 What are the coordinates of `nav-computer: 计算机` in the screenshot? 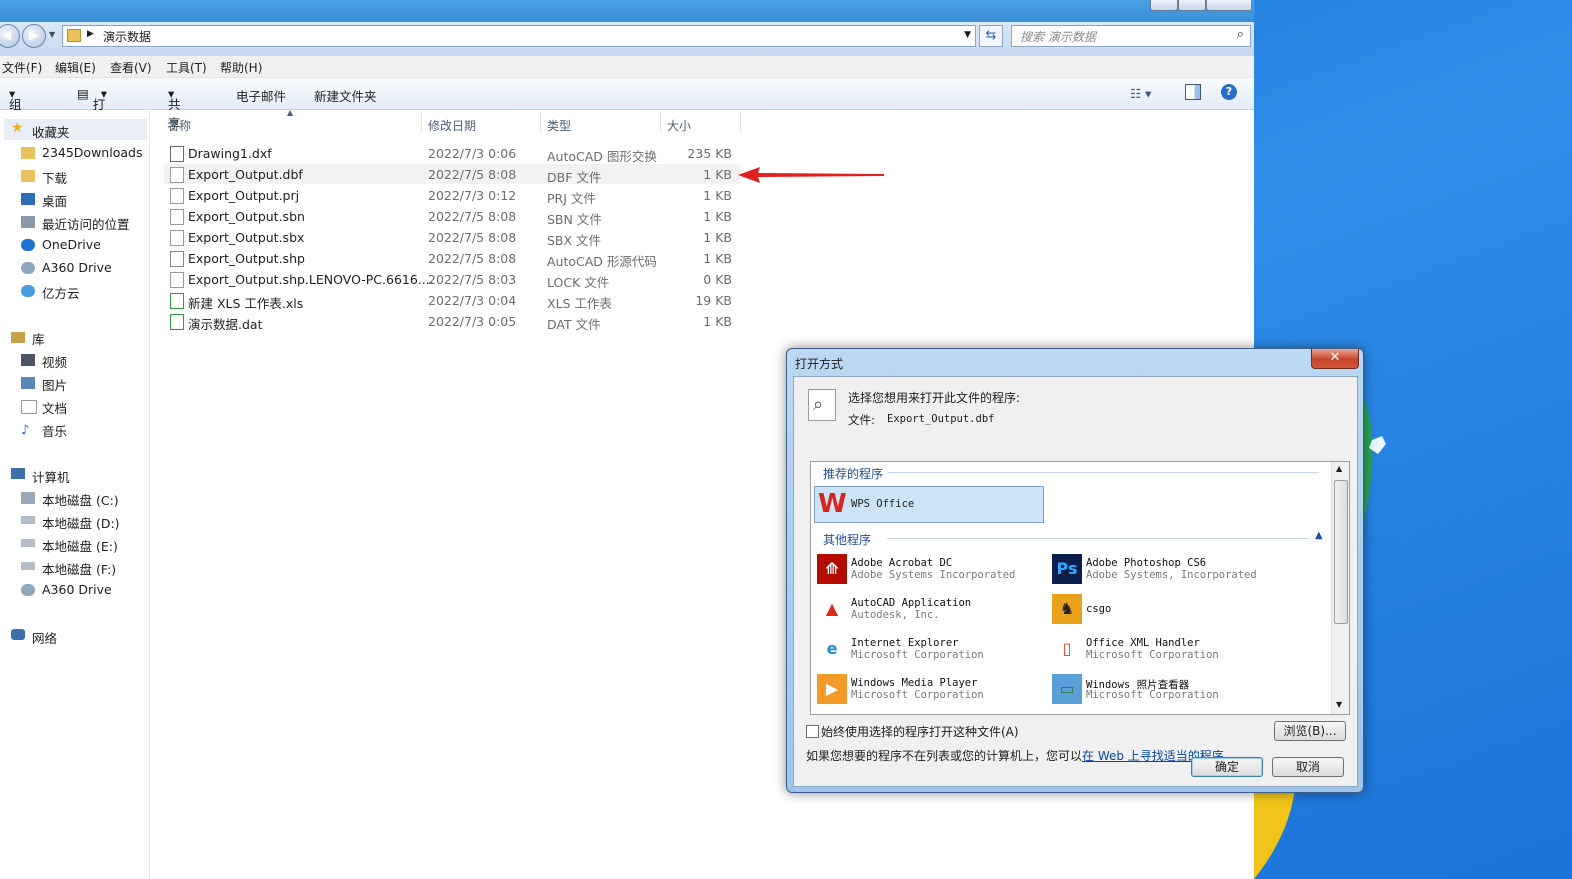 It's located at (51, 476).